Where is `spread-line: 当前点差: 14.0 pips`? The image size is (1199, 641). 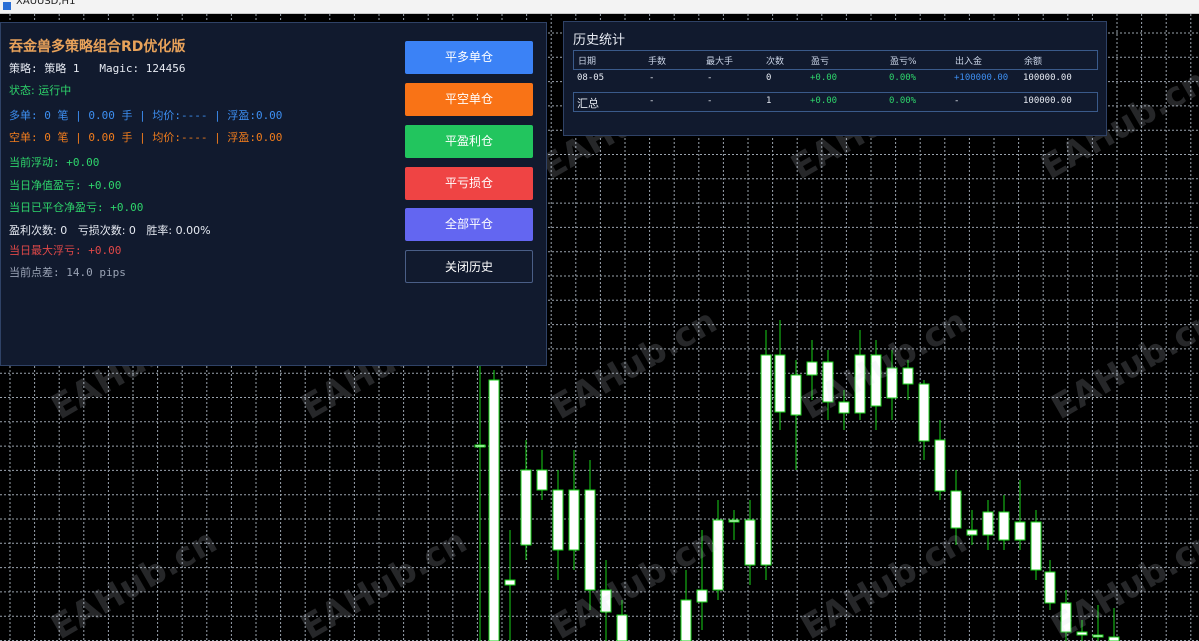
spread-line: 当前点差: 14.0 pips is located at coordinates (67, 272).